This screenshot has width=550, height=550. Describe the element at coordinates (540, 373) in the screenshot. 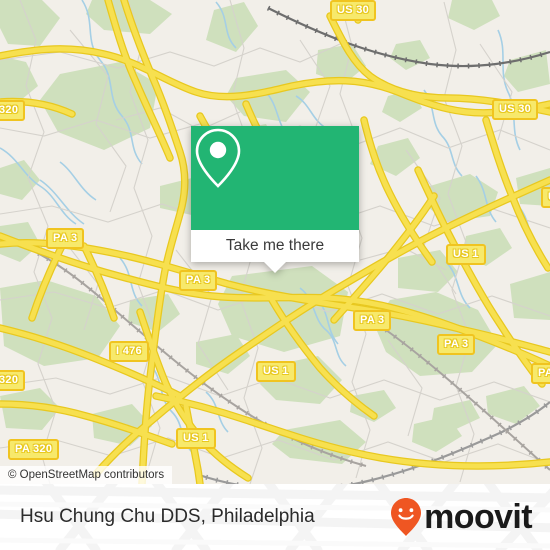

I see `road-shield-pa-edge: PA` at that location.